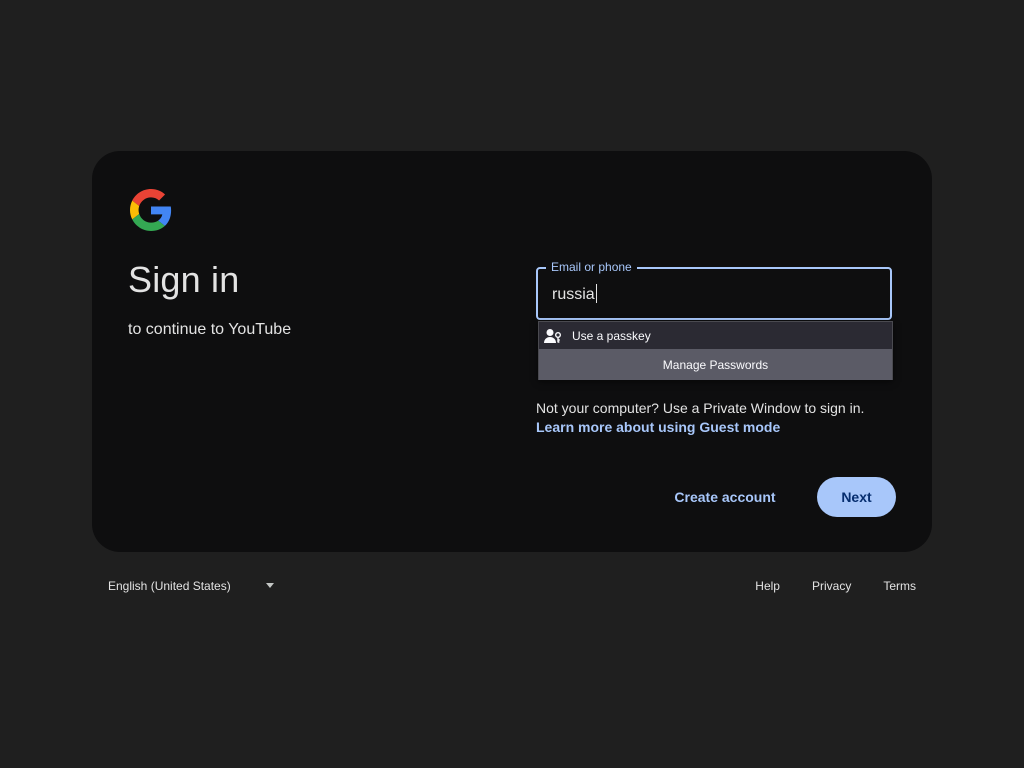 The height and width of the screenshot is (768, 1024). Describe the element at coordinates (184, 279) in the screenshot. I see `page-title: Sign in` at that location.